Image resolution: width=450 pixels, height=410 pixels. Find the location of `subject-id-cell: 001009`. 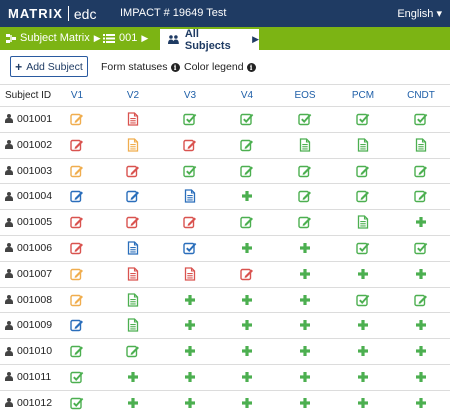

subject-id-cell: 001009 is located at coordinates (28, 325).